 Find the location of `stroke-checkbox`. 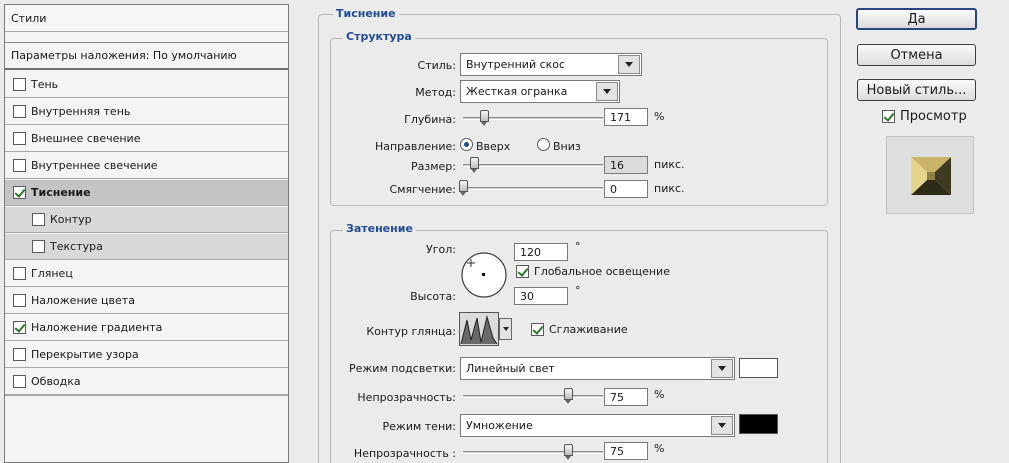

stroke-checkbox is located at coordinates (19, 381).